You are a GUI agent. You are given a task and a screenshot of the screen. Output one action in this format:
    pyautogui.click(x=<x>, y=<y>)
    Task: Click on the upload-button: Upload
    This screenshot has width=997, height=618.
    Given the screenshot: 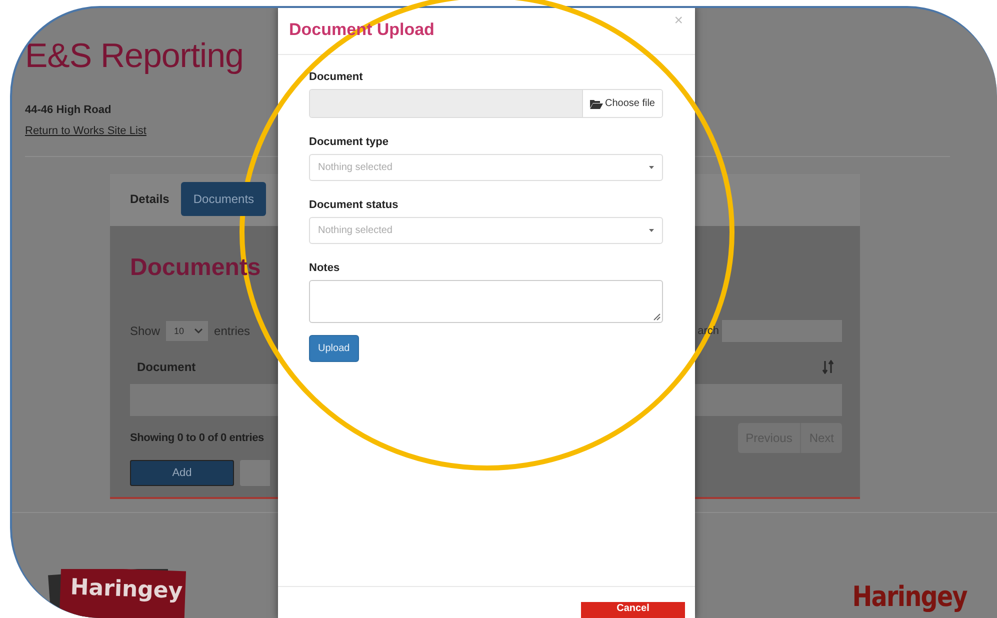 What is the action you would take?
    pyautogui.click(x=334, y=348)
    